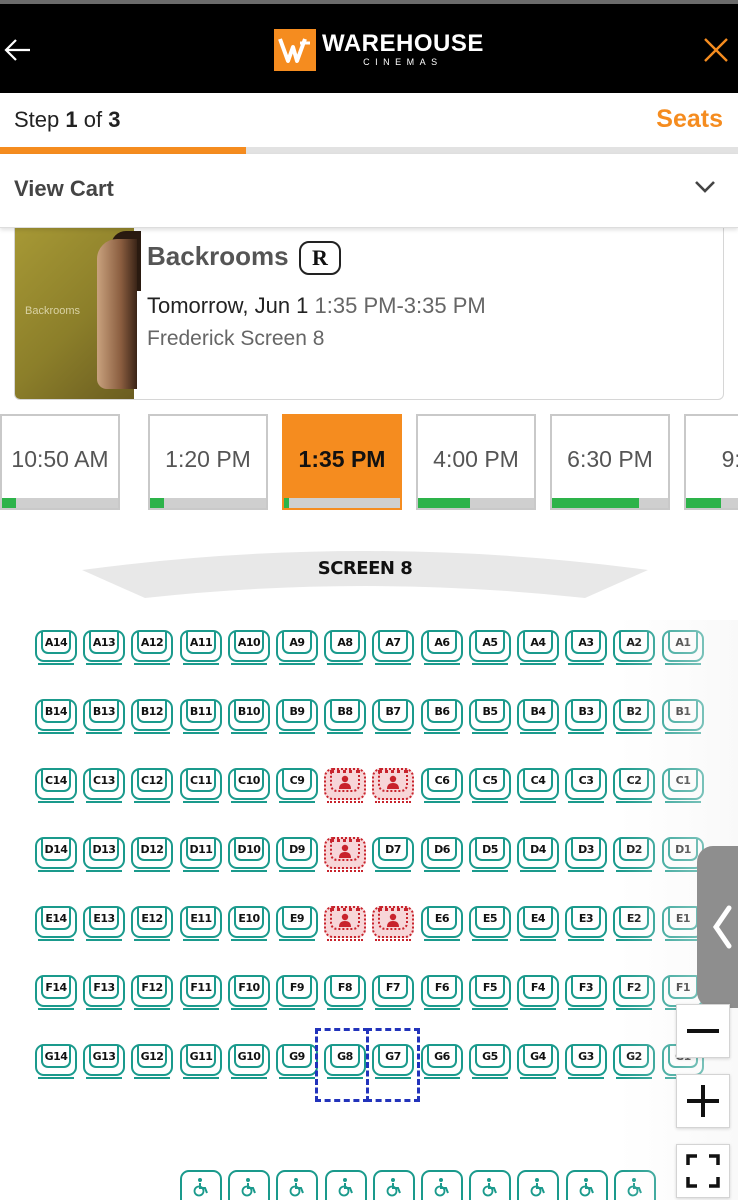  What do you see at coordinates (56, 854) in the screenshot?
I see `seat: D14` at bounding box center [56, 854].